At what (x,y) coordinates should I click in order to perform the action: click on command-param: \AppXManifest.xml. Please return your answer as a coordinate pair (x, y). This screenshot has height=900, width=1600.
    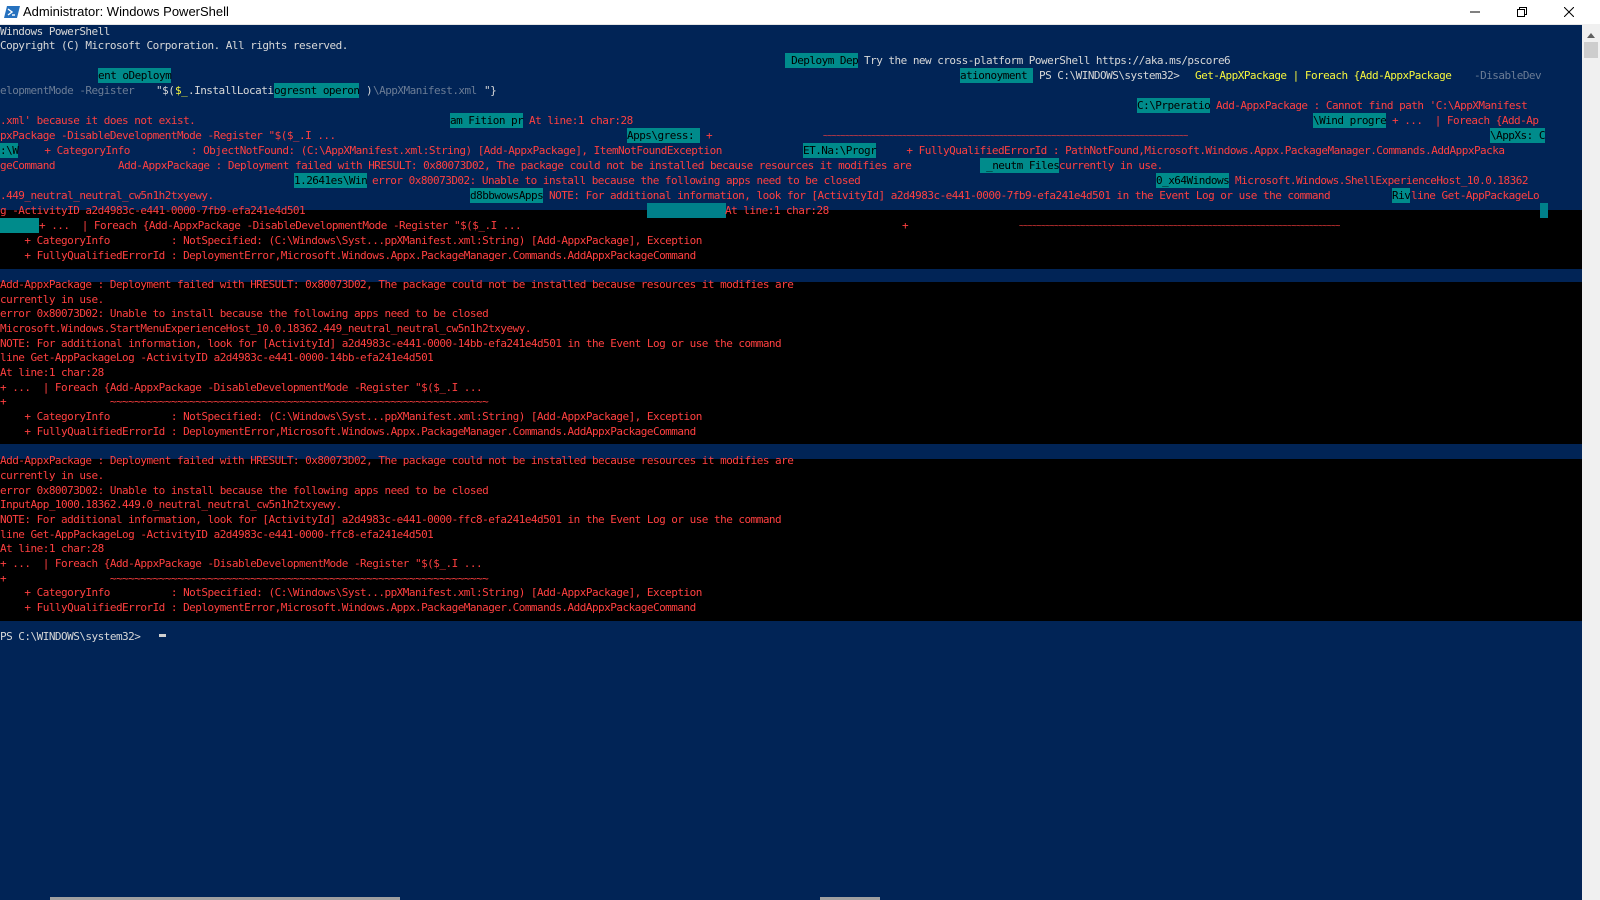
    Looking at the image, I should click on (425, 90).